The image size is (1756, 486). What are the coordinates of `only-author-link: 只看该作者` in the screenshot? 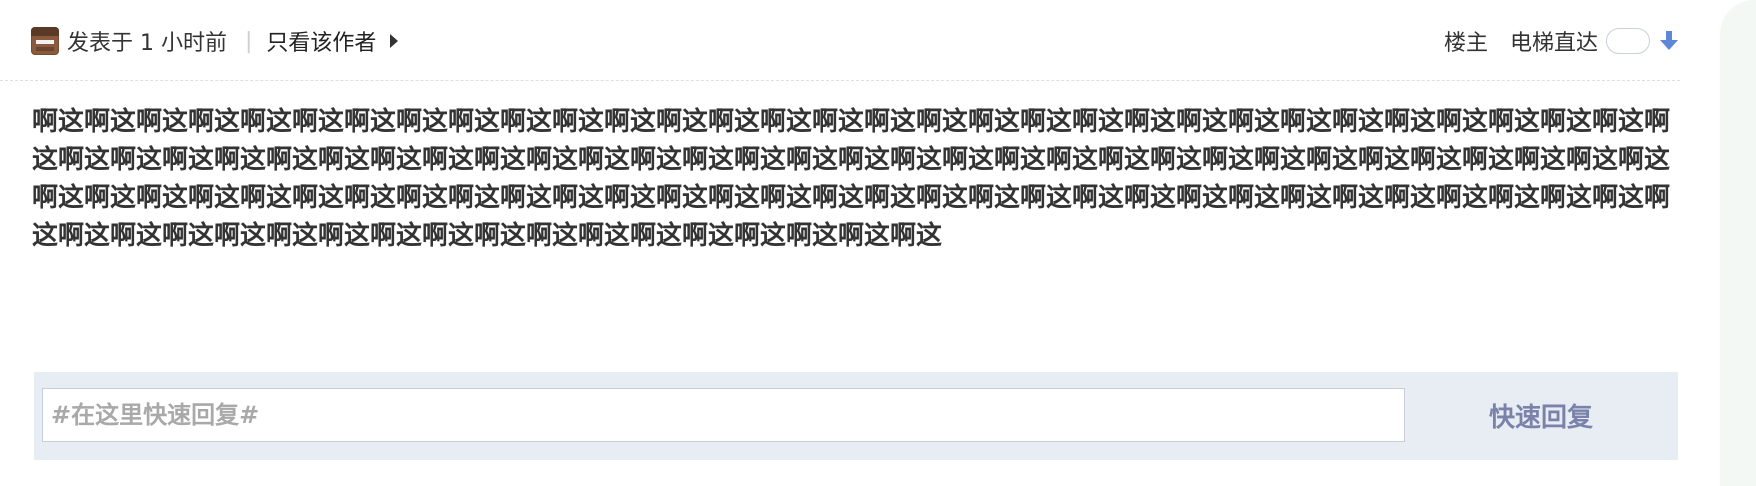 It's located at (321, 41).